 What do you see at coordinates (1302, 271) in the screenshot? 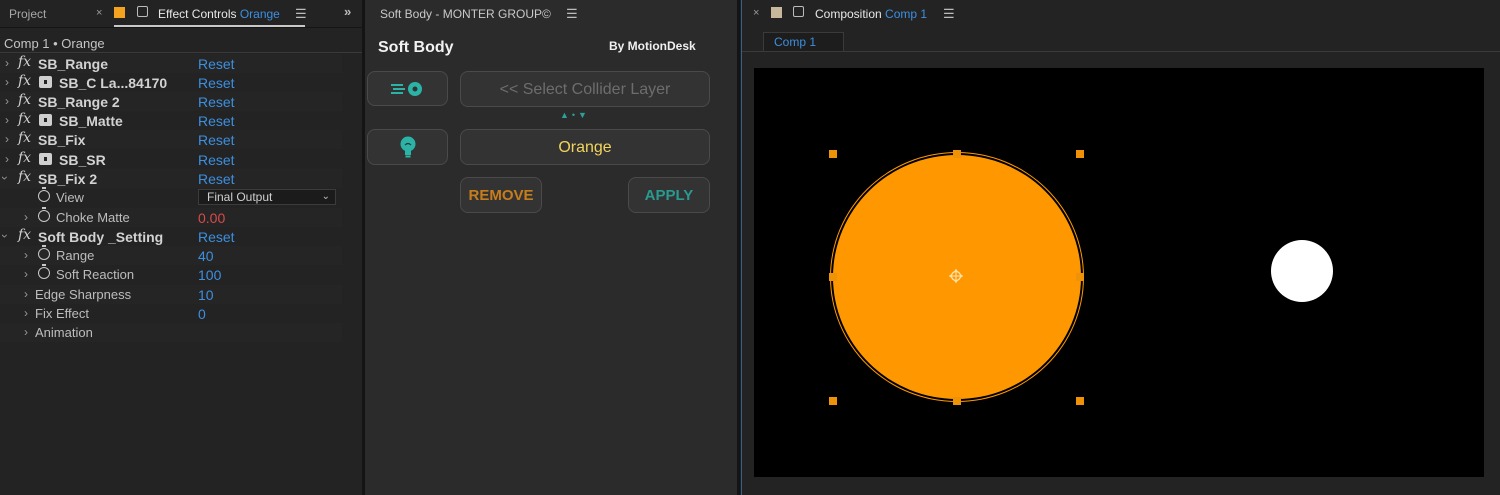
I see `white-circle-layer` at bounding box center [1302, 271].